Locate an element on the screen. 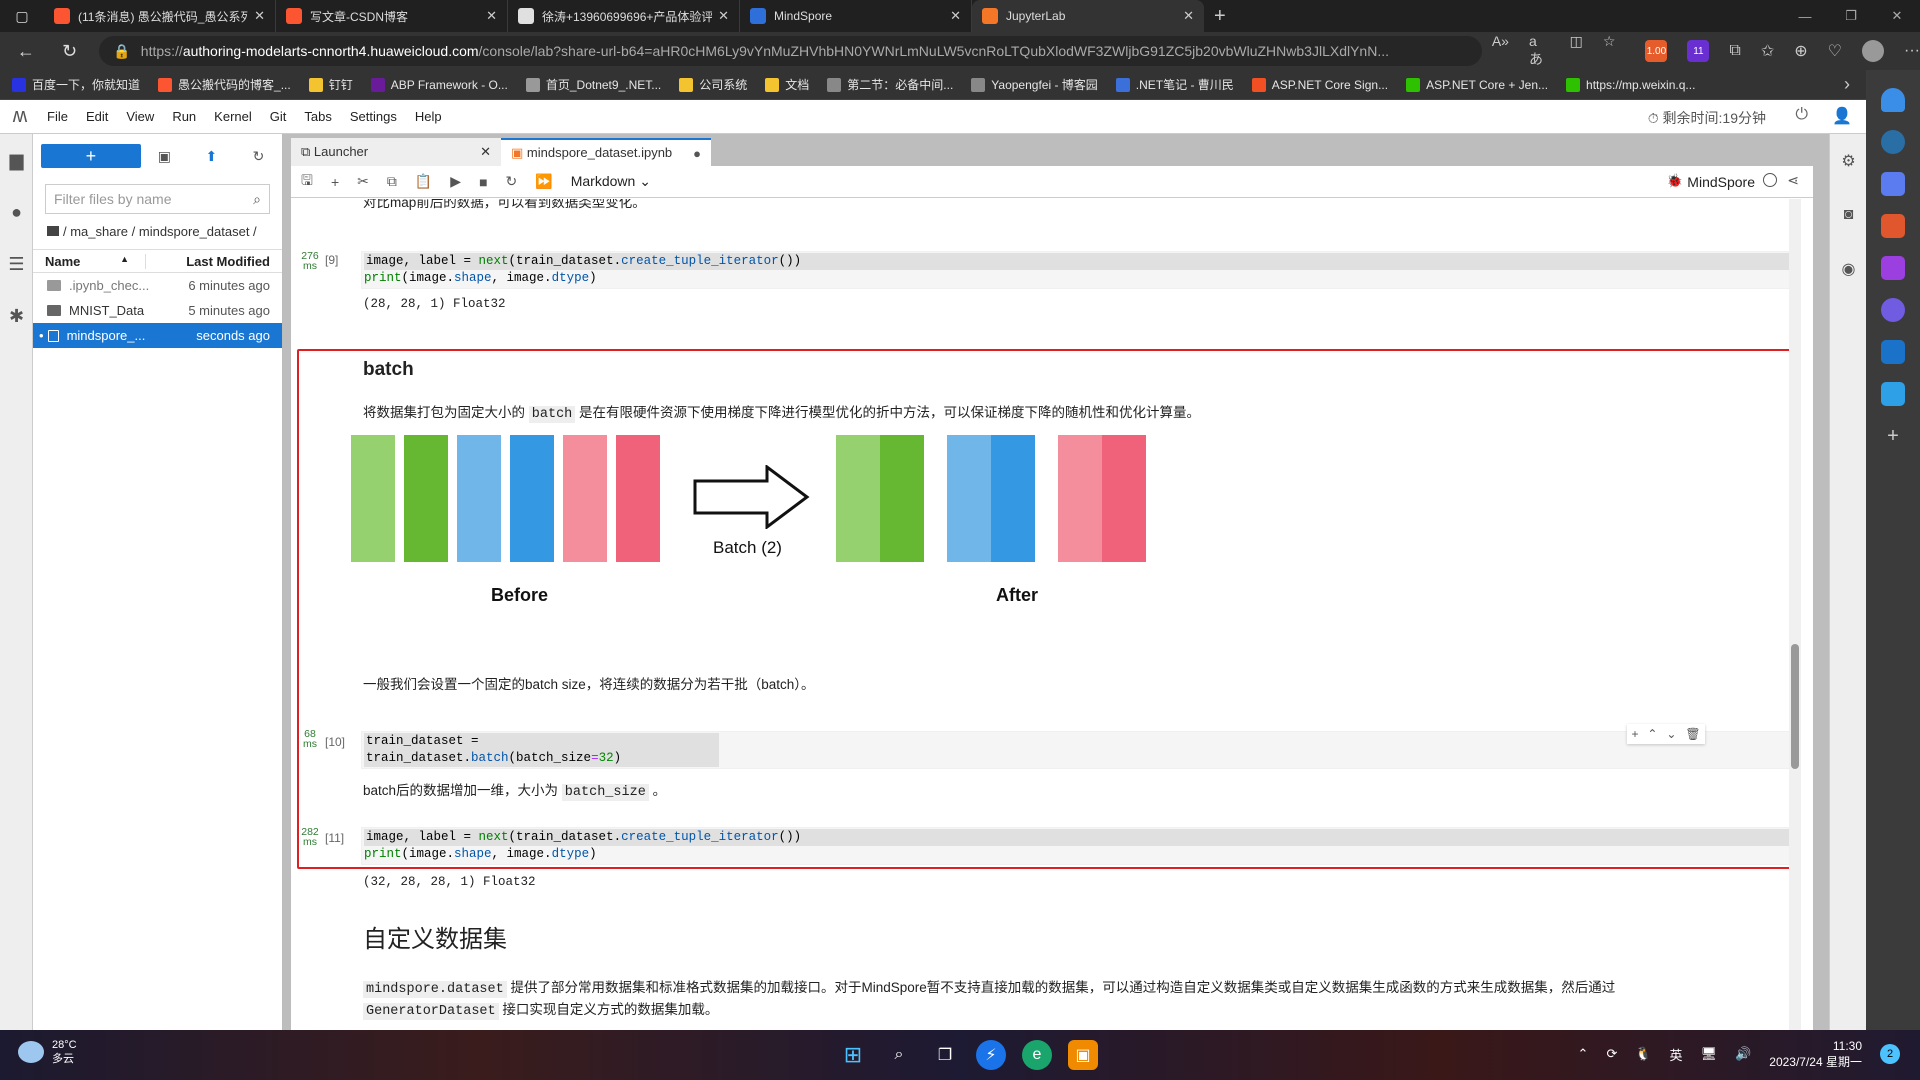 The width and height of the screenshot is (1920, 1080). column-name: Name ▲ is located at coordinates (89, 261).